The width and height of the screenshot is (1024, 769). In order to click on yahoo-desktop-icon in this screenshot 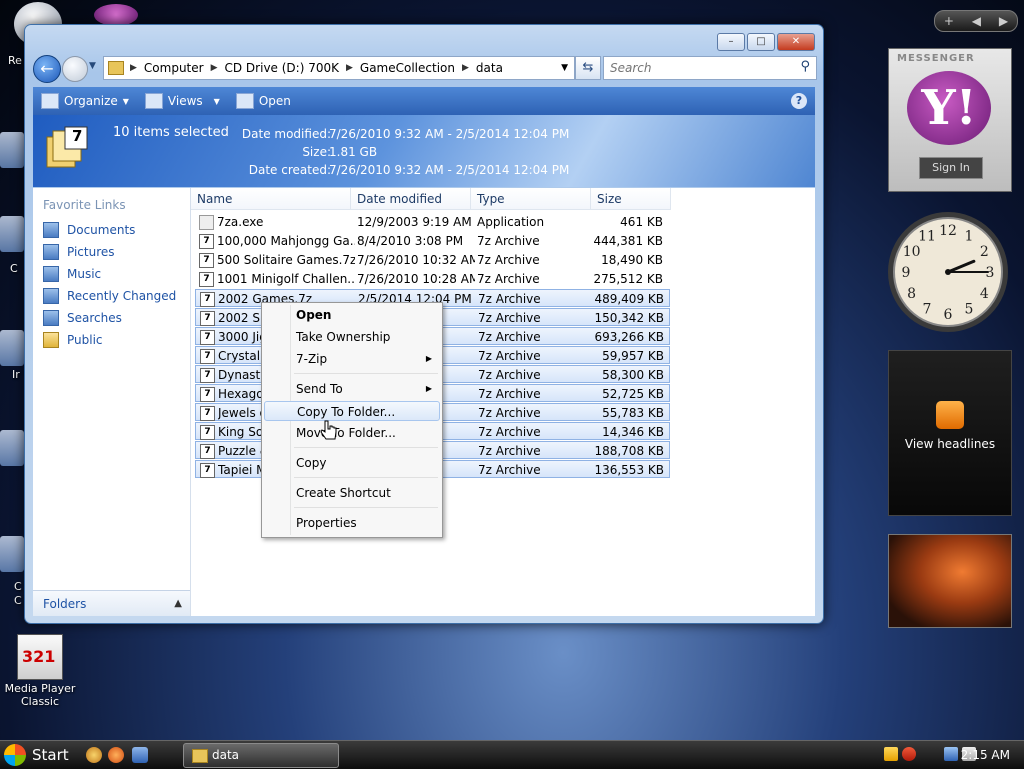, I will do `click(116, 15)`.